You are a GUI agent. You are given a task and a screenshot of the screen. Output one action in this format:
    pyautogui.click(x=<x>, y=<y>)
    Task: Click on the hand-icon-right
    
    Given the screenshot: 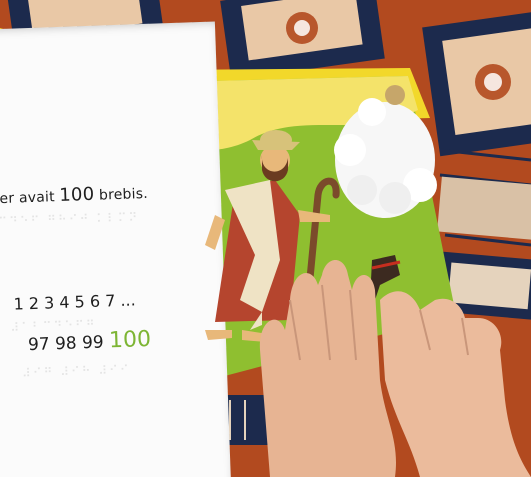 What is the action you would take?
    pyautogui.click(x=455, y=384)
    